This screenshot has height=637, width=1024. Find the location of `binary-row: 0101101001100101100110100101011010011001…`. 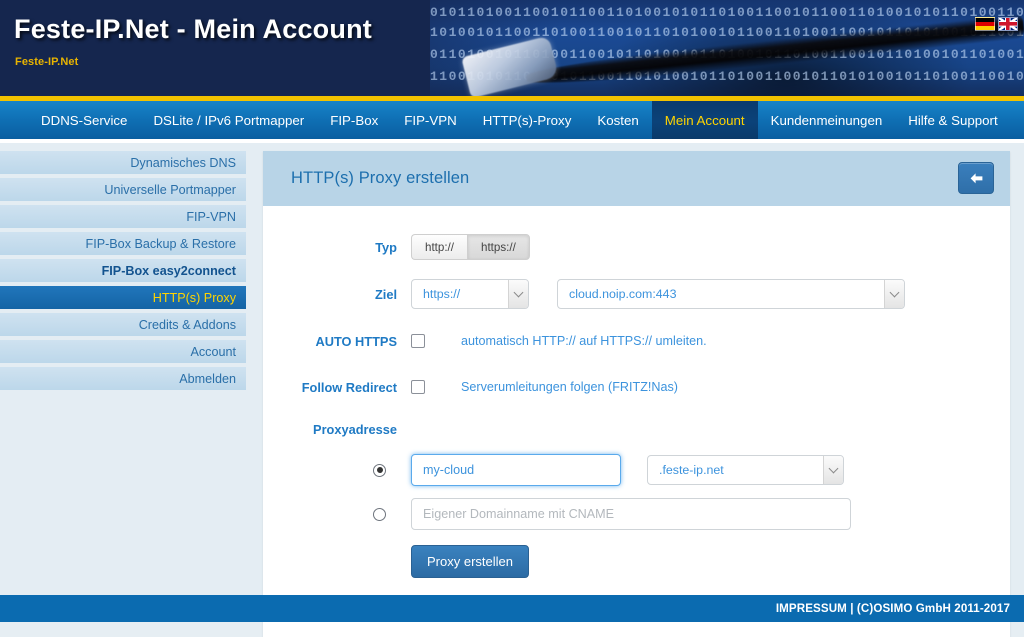

binary-row: 0101101001100101100110100101011010011001… is located at coordinates (727, 12).